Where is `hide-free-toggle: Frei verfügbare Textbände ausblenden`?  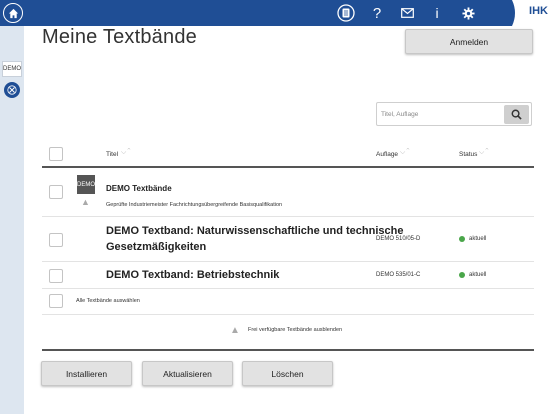 hide-free-toggle: Frei verfügbare Textbände ausblenden is located at coordinates (295, 330).